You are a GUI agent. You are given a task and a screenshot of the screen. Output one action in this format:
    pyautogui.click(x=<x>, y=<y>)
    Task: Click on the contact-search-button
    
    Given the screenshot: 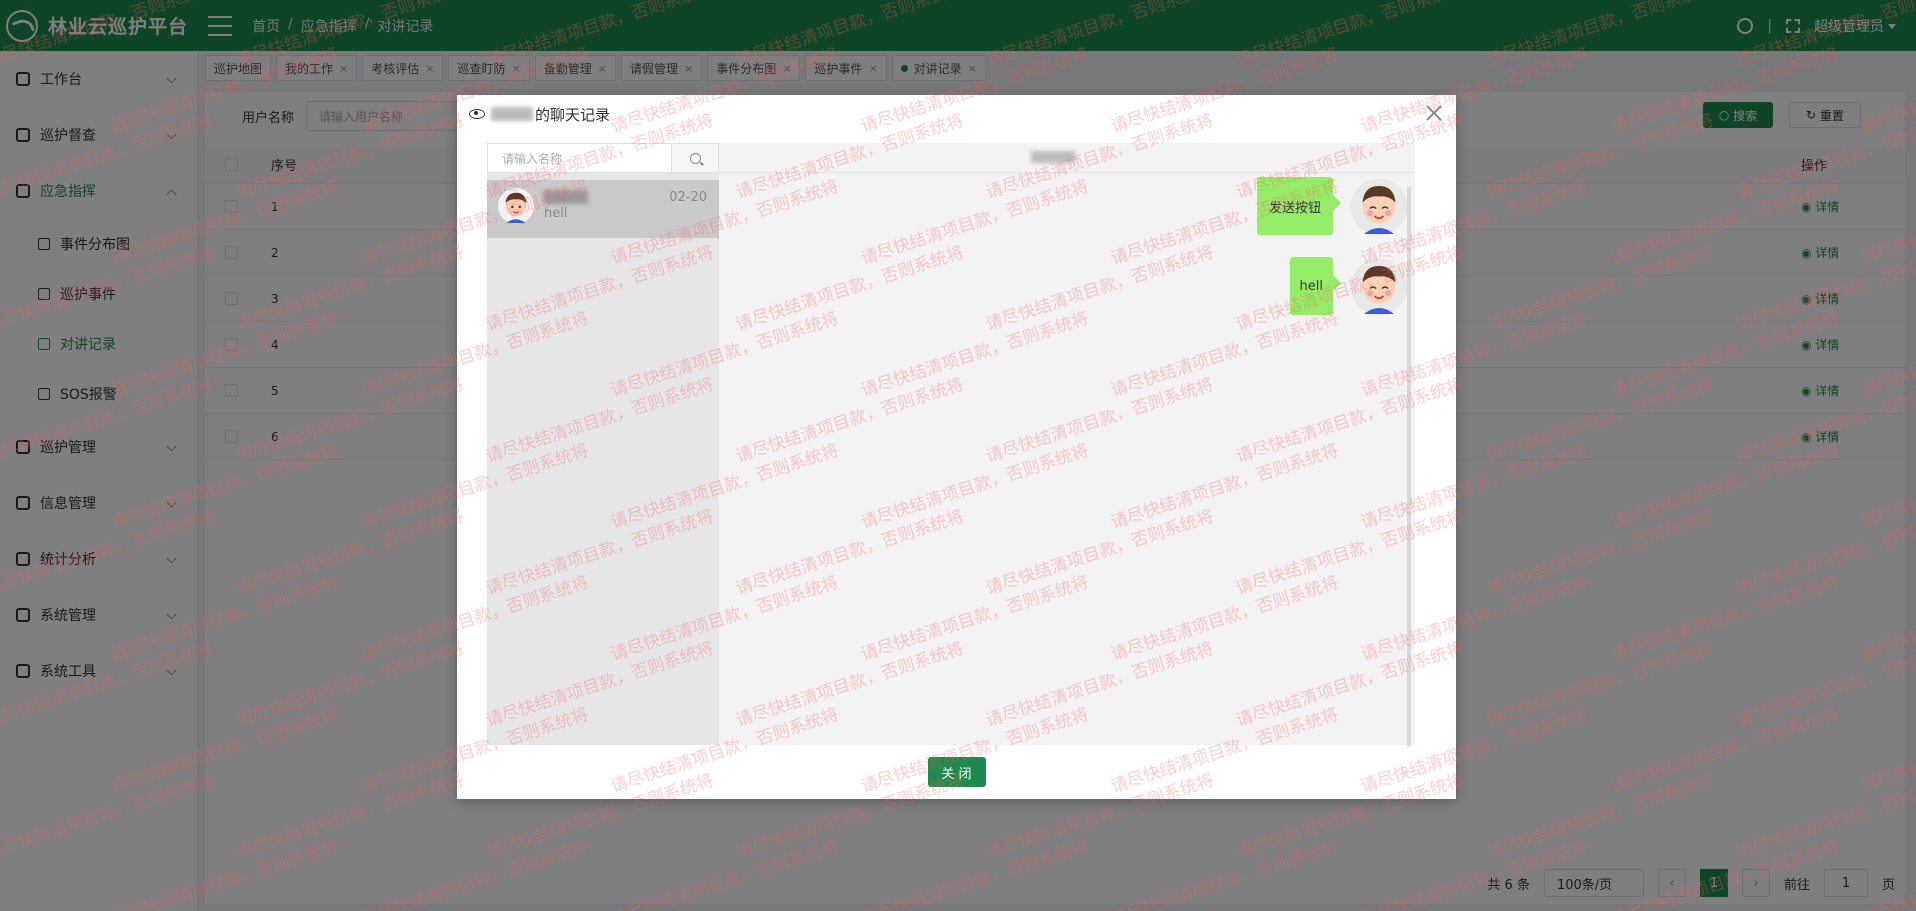 What is the action you would take?
    pyautogui.click(x=695, y=158)
    